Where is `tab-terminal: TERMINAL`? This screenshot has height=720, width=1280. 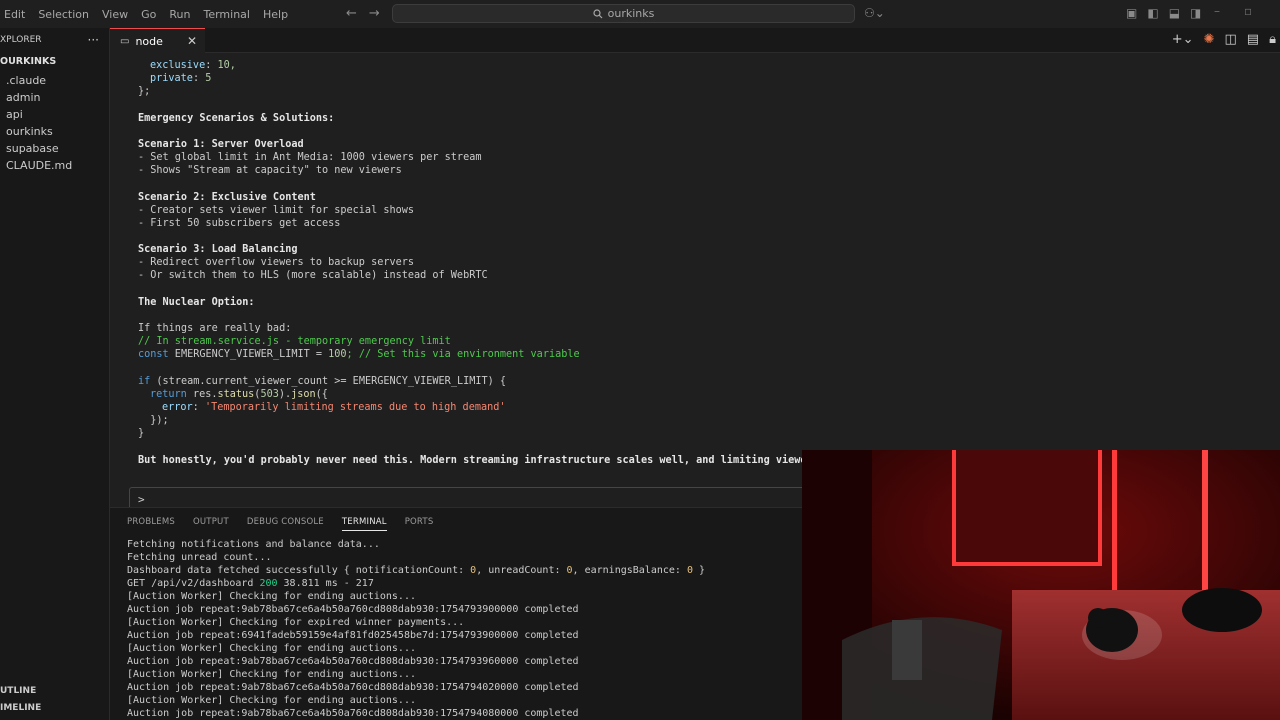
tab-terminal: TERMINAL is located at coordinates (364, 524).